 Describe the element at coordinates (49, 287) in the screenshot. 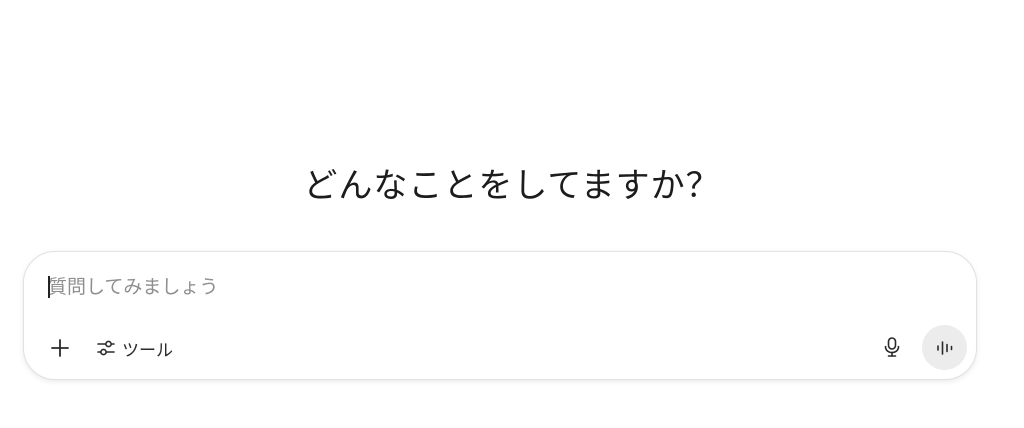

I see `text-caret` at that location.